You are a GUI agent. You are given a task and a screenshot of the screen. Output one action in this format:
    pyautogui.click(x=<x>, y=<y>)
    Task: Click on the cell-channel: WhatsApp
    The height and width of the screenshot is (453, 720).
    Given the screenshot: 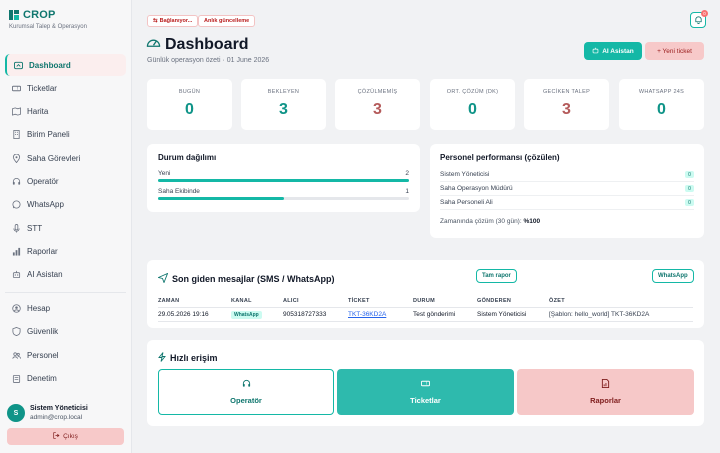 What is the action you would take?
    pyautogui.click(x=257, y=314)
    